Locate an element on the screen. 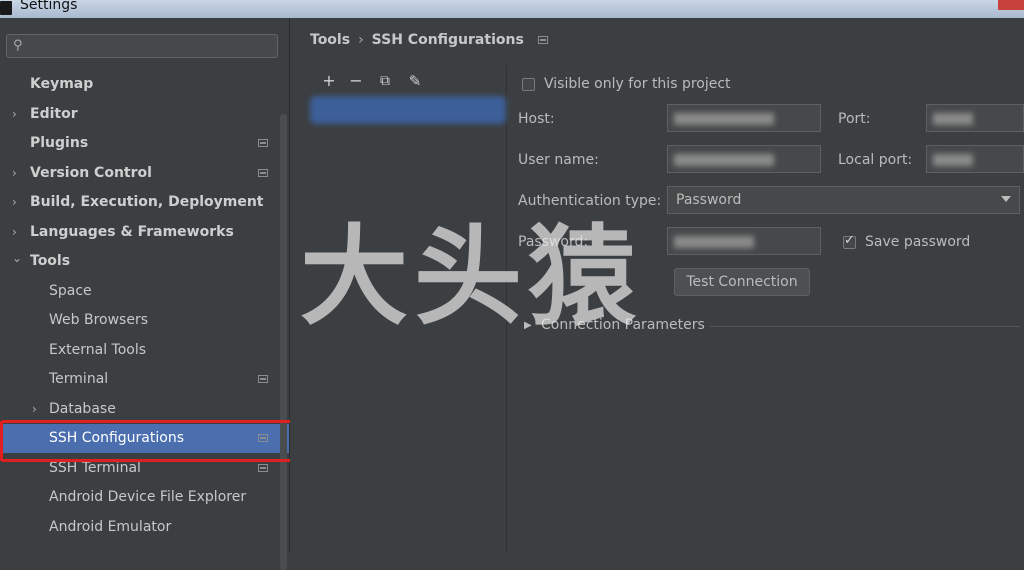 The image size is (1024, 570). search-box: ⚲ is located at coordinates (142, 46).